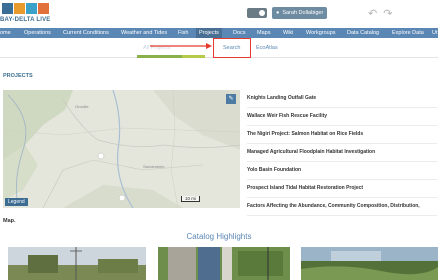 The height and width of the screenshot is (280, 438). Describe the element at coordinates (342, 117) in the screenshot. I see `list-item: Wallace Weir Fish Rescue Facility` at that location.